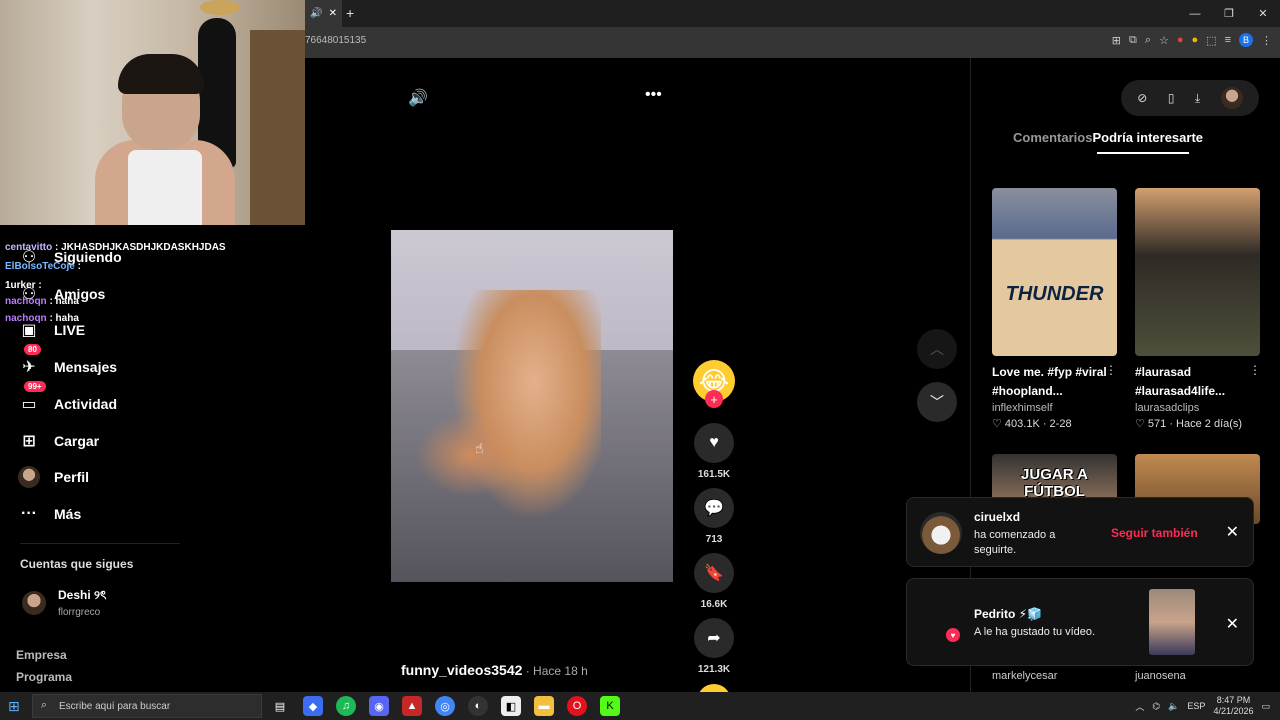  I want to click on obs-icon: ◐, so click(478, 706).